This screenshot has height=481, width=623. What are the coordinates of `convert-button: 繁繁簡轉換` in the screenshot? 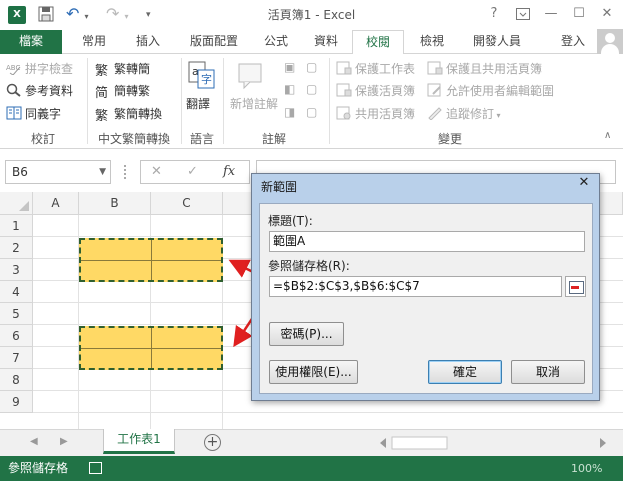 It's located at (128, 114).